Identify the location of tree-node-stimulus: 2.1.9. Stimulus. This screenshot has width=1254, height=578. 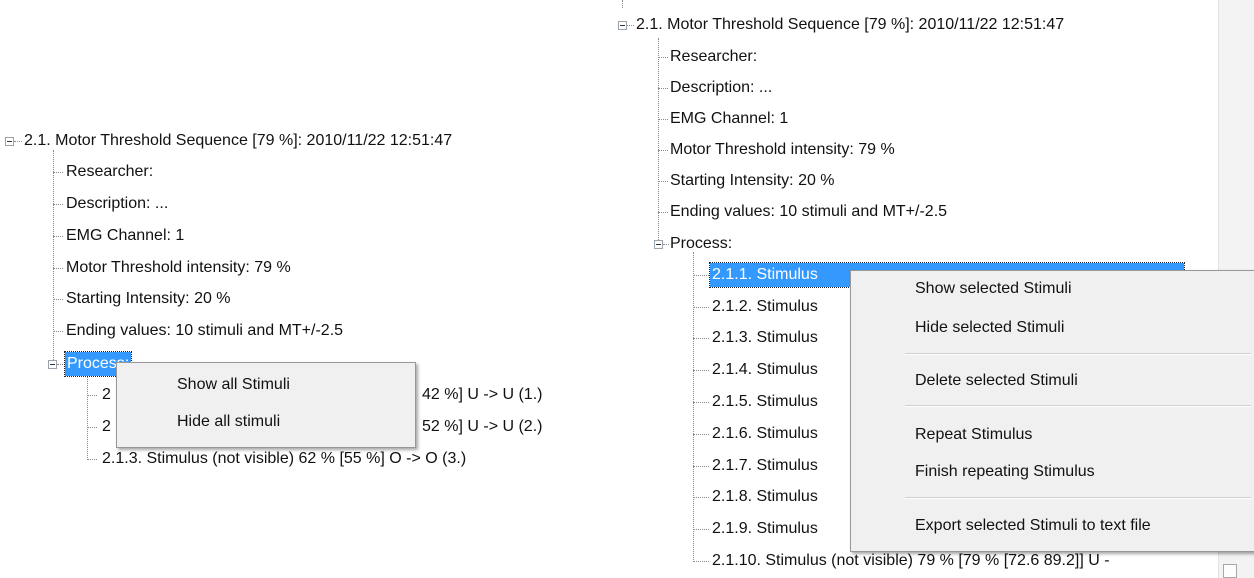
(765, 529).